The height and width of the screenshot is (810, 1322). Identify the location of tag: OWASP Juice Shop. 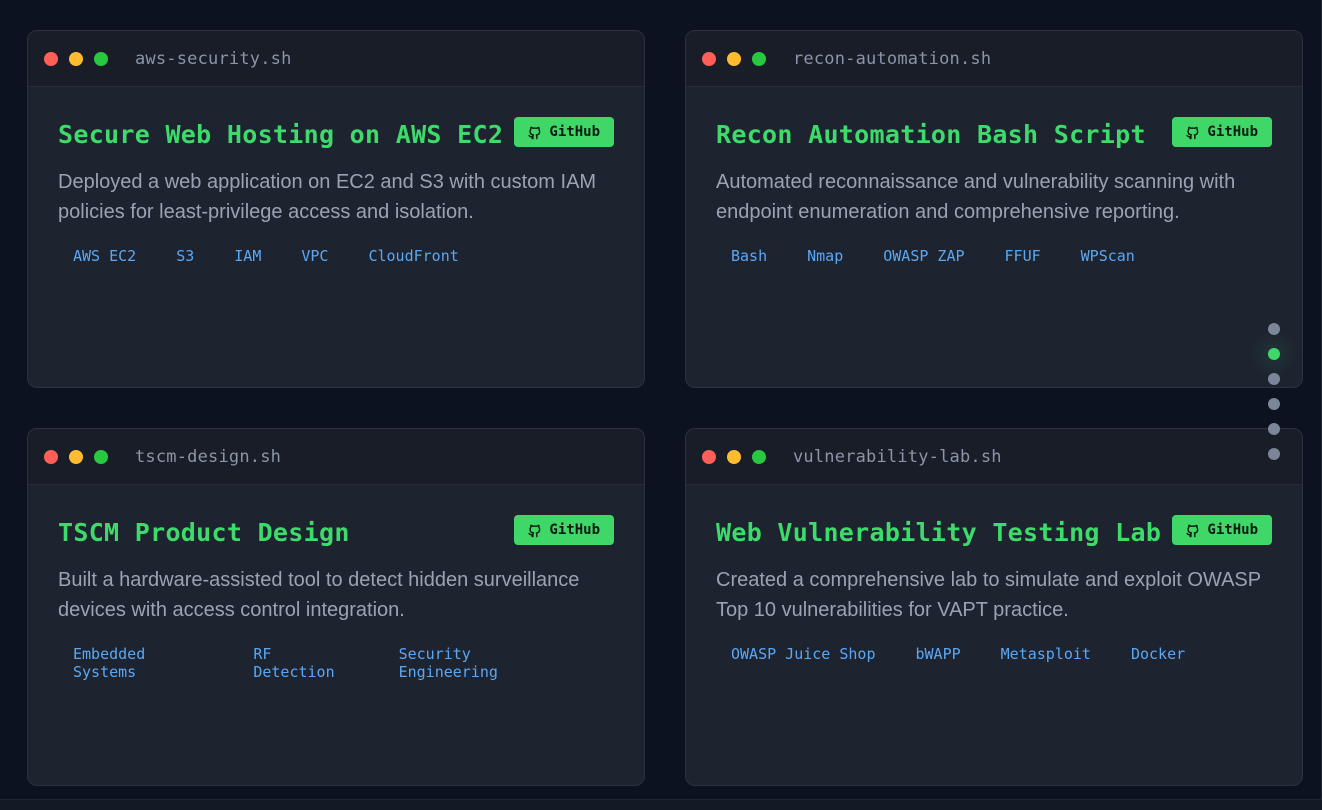
(803, 654).